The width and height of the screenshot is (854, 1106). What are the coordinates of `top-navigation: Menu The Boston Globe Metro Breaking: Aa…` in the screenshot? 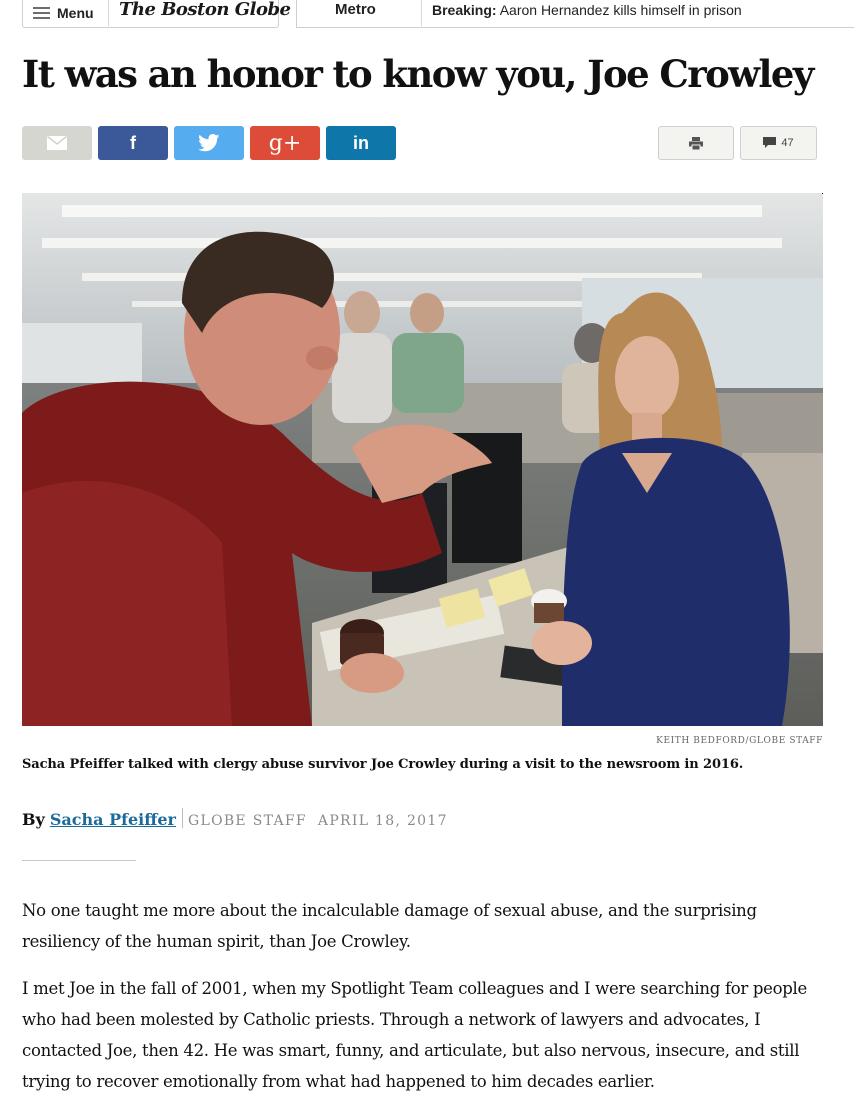 It's located at (427, 15).